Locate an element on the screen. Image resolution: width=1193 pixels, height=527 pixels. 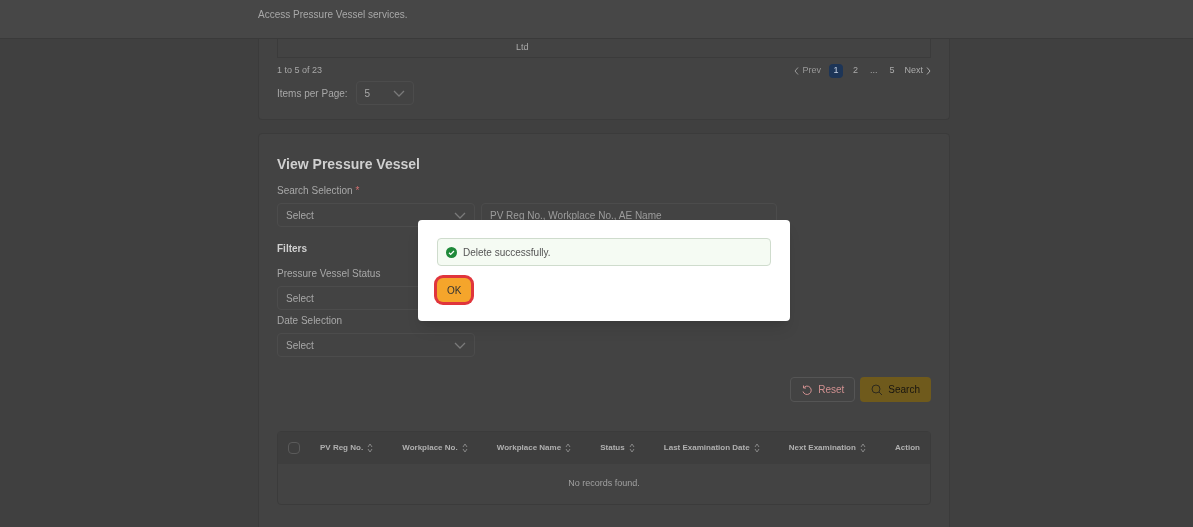
chevron-right-icon is located at coordinates (928, 71).